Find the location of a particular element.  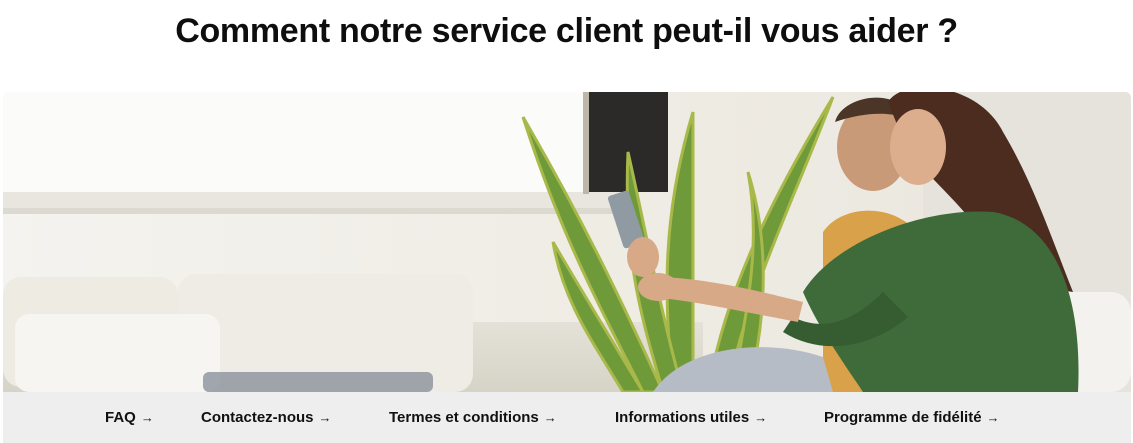

nav-link-label: Programme de fidélité is located at coordinates (903, 417).